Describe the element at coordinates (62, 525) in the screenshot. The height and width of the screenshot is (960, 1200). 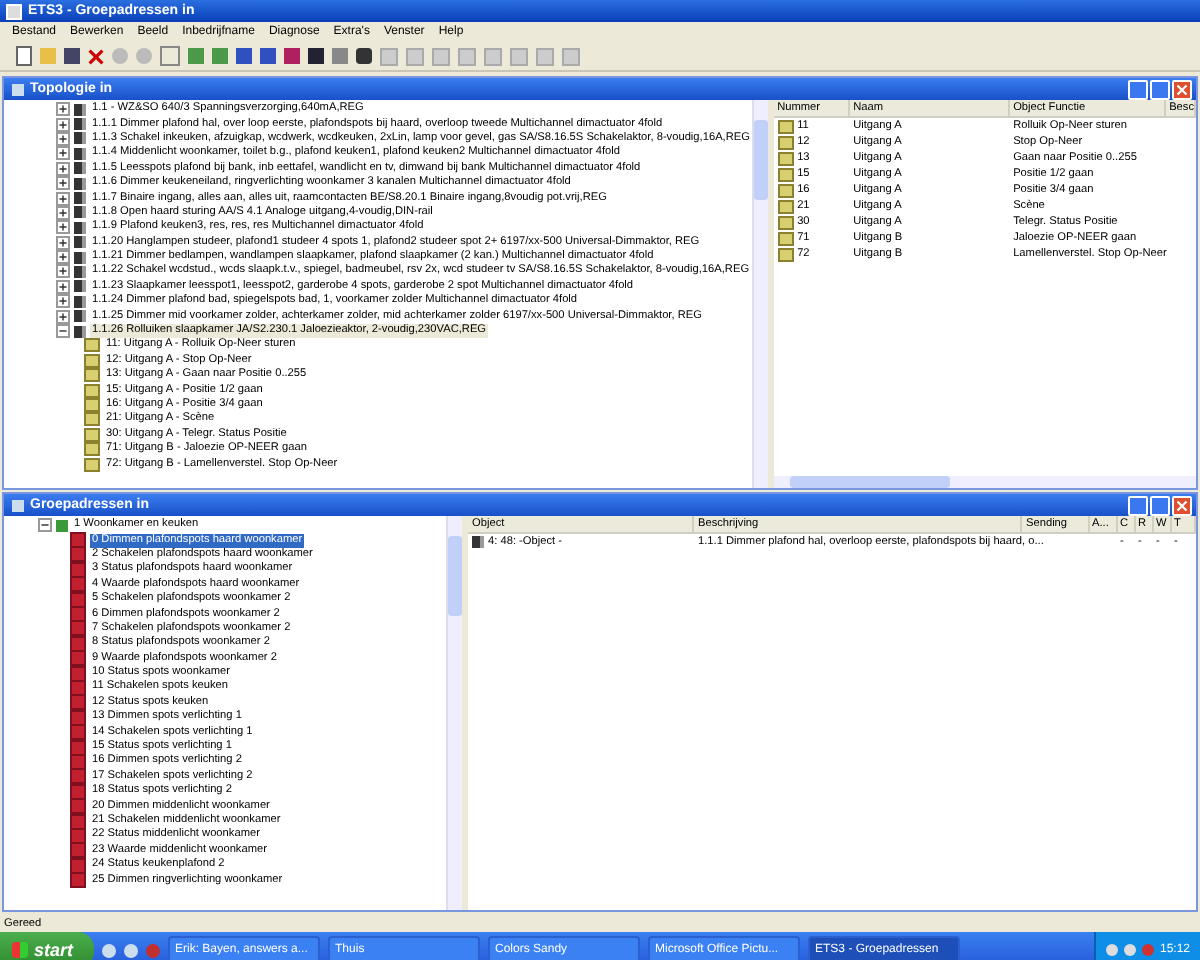
I see `group-icon` at that location.